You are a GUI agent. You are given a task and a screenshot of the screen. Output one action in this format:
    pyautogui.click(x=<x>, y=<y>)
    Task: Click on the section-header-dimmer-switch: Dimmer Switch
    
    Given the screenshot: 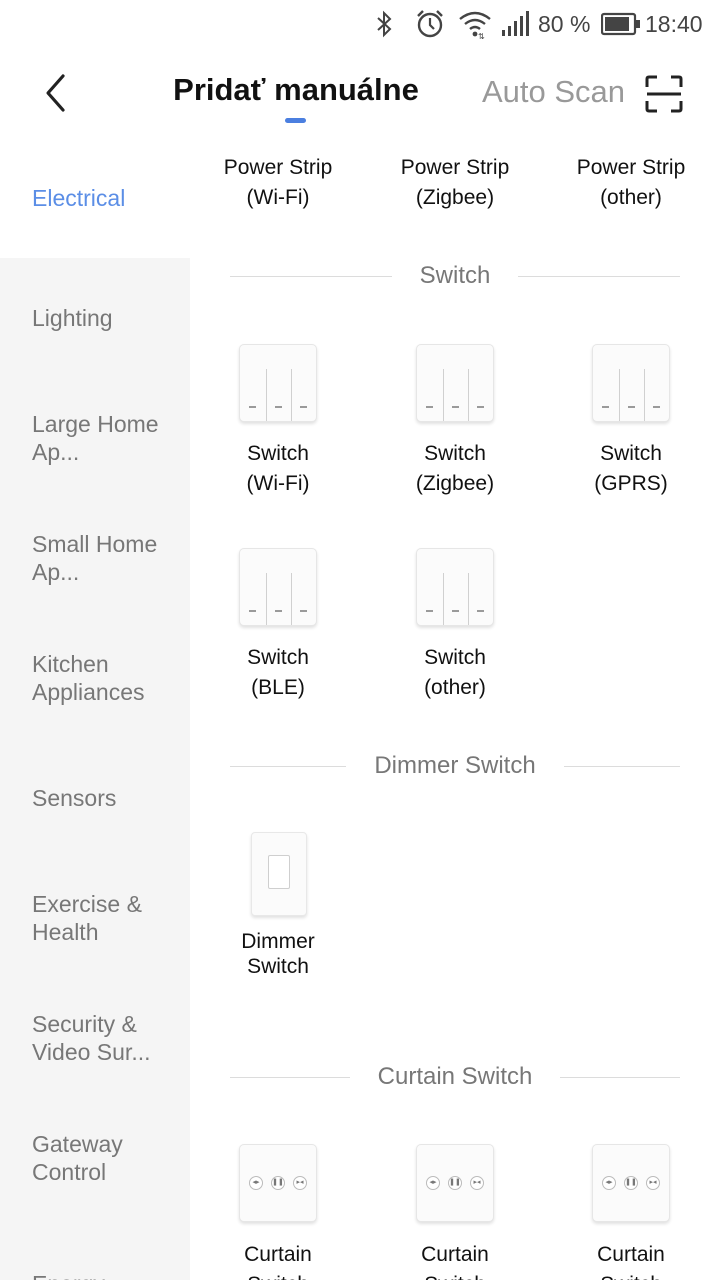 What is the action you would take?
    pyautogui.click(x=455, y=766)
    